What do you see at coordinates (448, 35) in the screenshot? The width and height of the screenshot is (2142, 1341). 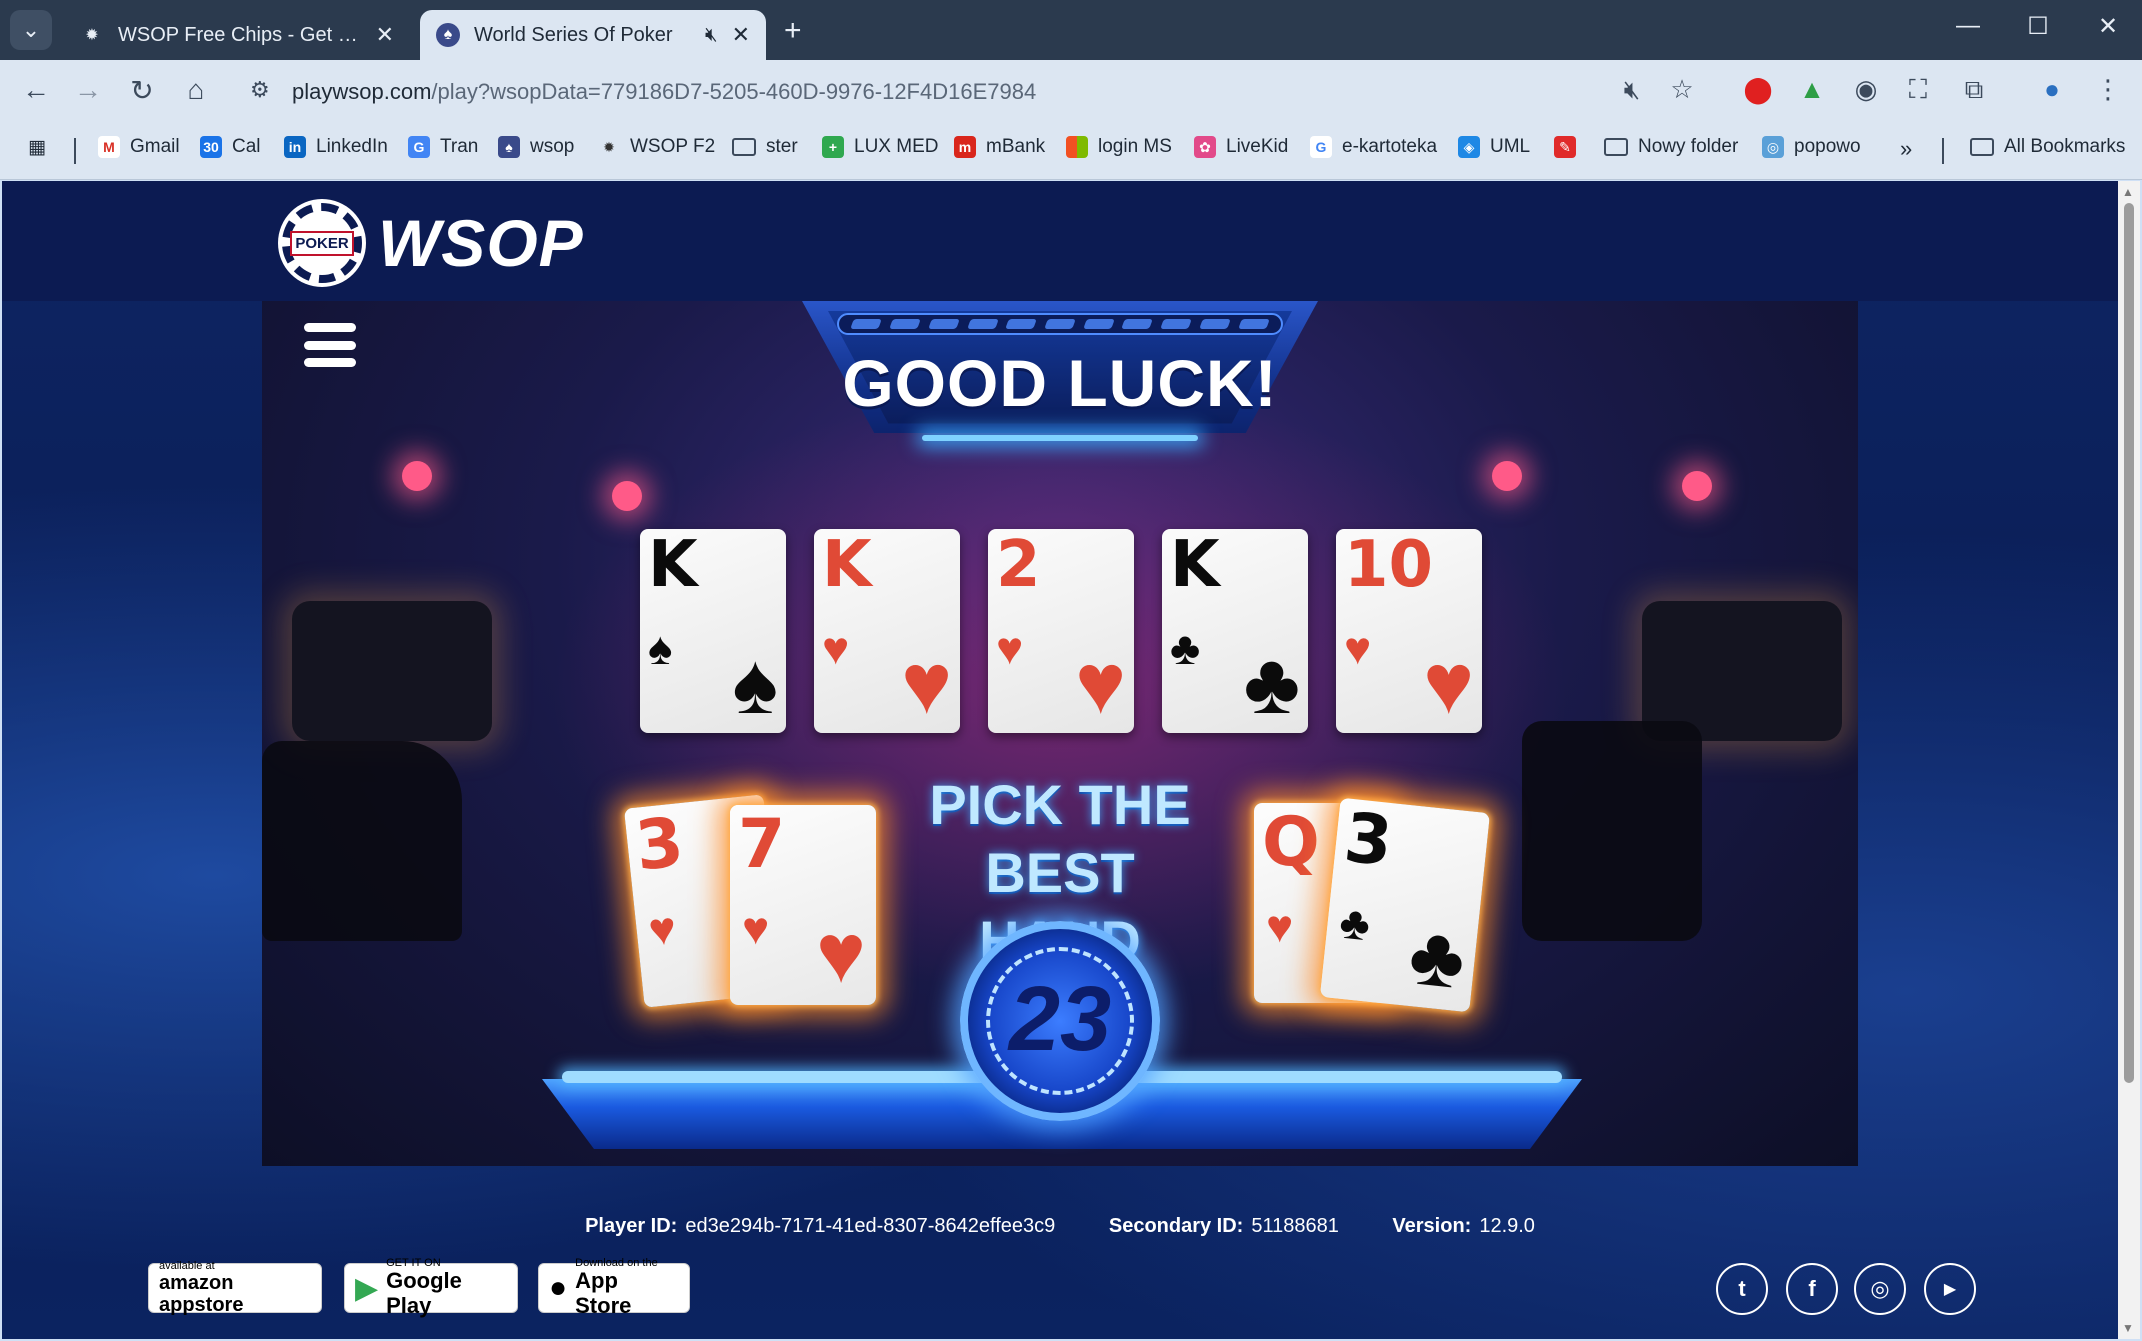 I see `wsop-icon: ♠` at bounding box center [448, 35].